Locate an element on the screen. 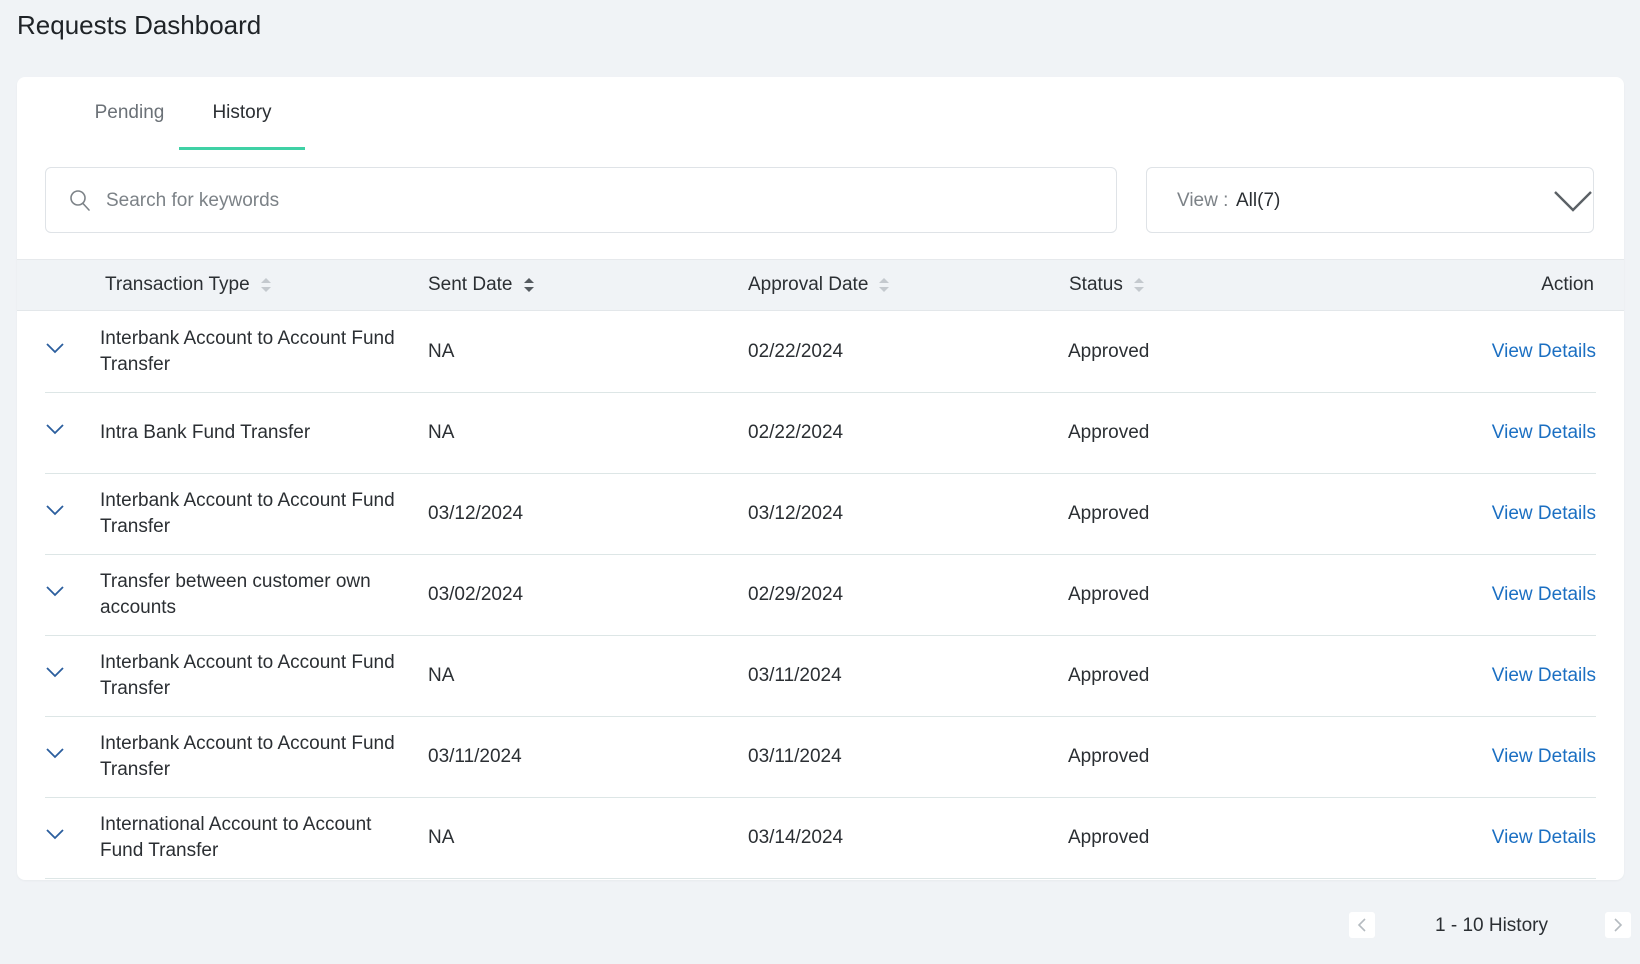 The width and height of the screenshot is (1640, 964). column-header-approval-date: Approval Date is located at coordinates (819, 285).